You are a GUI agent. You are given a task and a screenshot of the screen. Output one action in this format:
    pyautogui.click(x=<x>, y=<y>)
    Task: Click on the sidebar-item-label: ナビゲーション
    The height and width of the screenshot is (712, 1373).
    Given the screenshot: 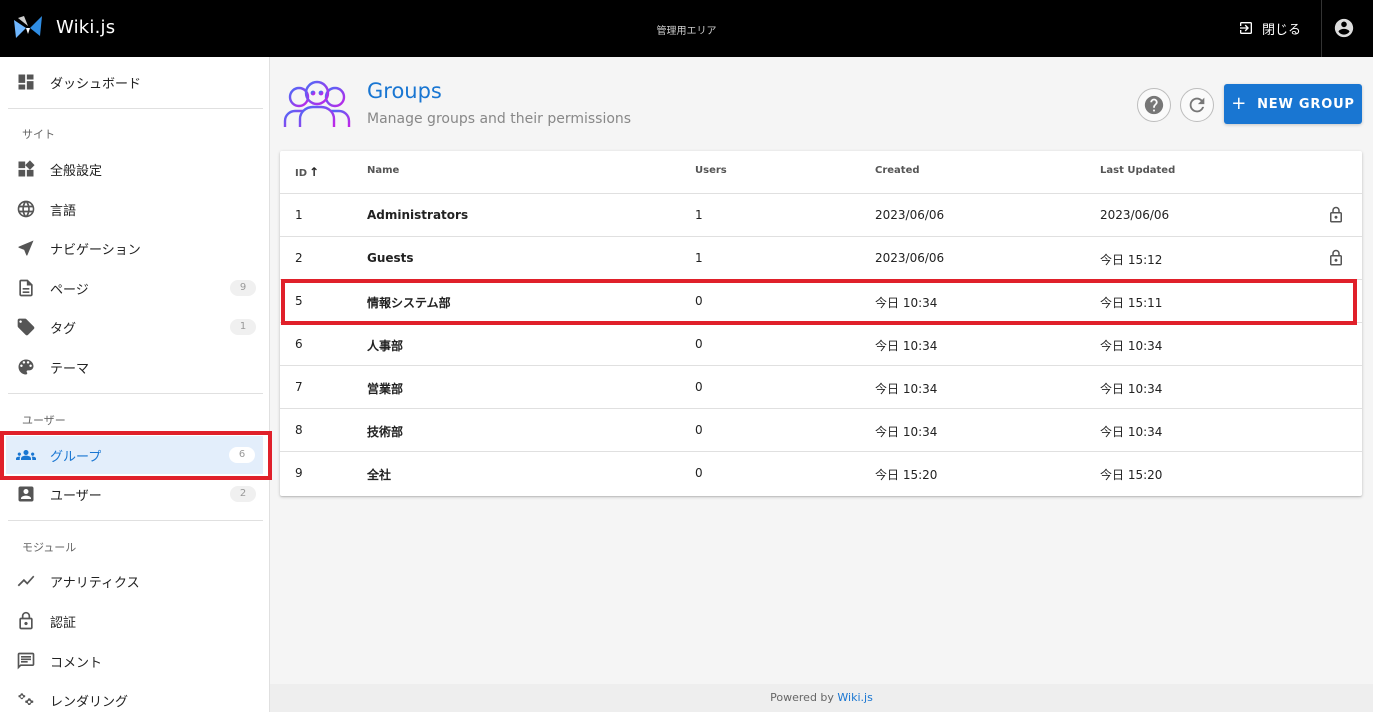 What is the action you would take?
    pyautogui.click(x=95, y=250)
    